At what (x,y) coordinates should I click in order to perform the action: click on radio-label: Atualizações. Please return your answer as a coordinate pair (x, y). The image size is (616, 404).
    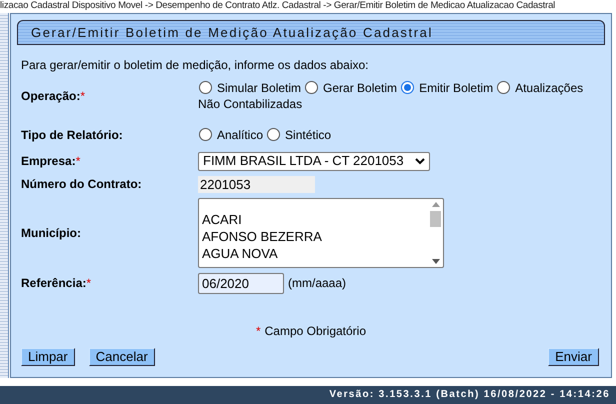
    Looking at the image, I should click on (549, 88).